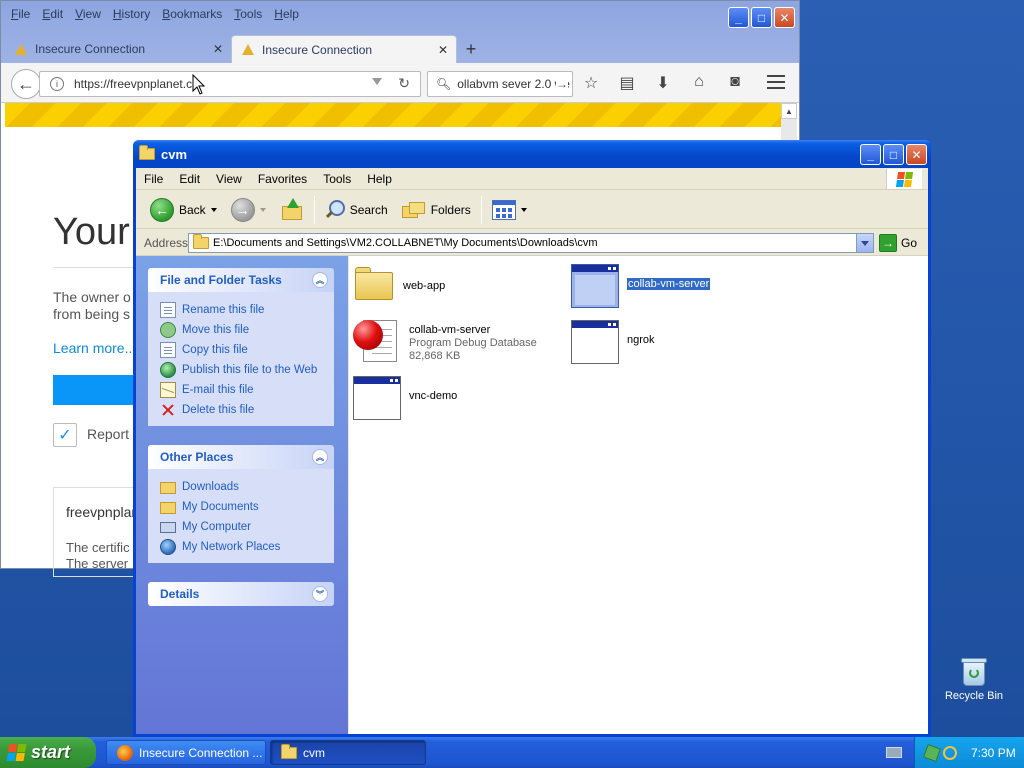 The height and width of the screenshot is (768, 1024). Describe the element at coordinates (789, 123) in the screenshot. I see `firefox-scrollbar: ▲` at that location.